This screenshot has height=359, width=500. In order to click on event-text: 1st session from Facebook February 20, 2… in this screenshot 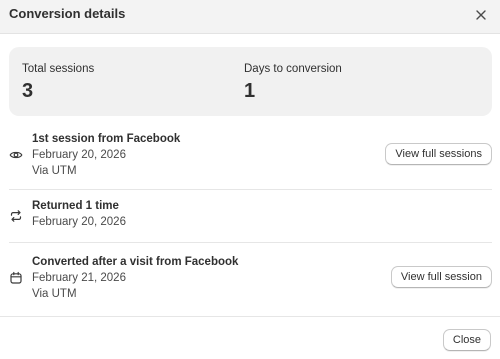, I will do `click(106, 155)`.